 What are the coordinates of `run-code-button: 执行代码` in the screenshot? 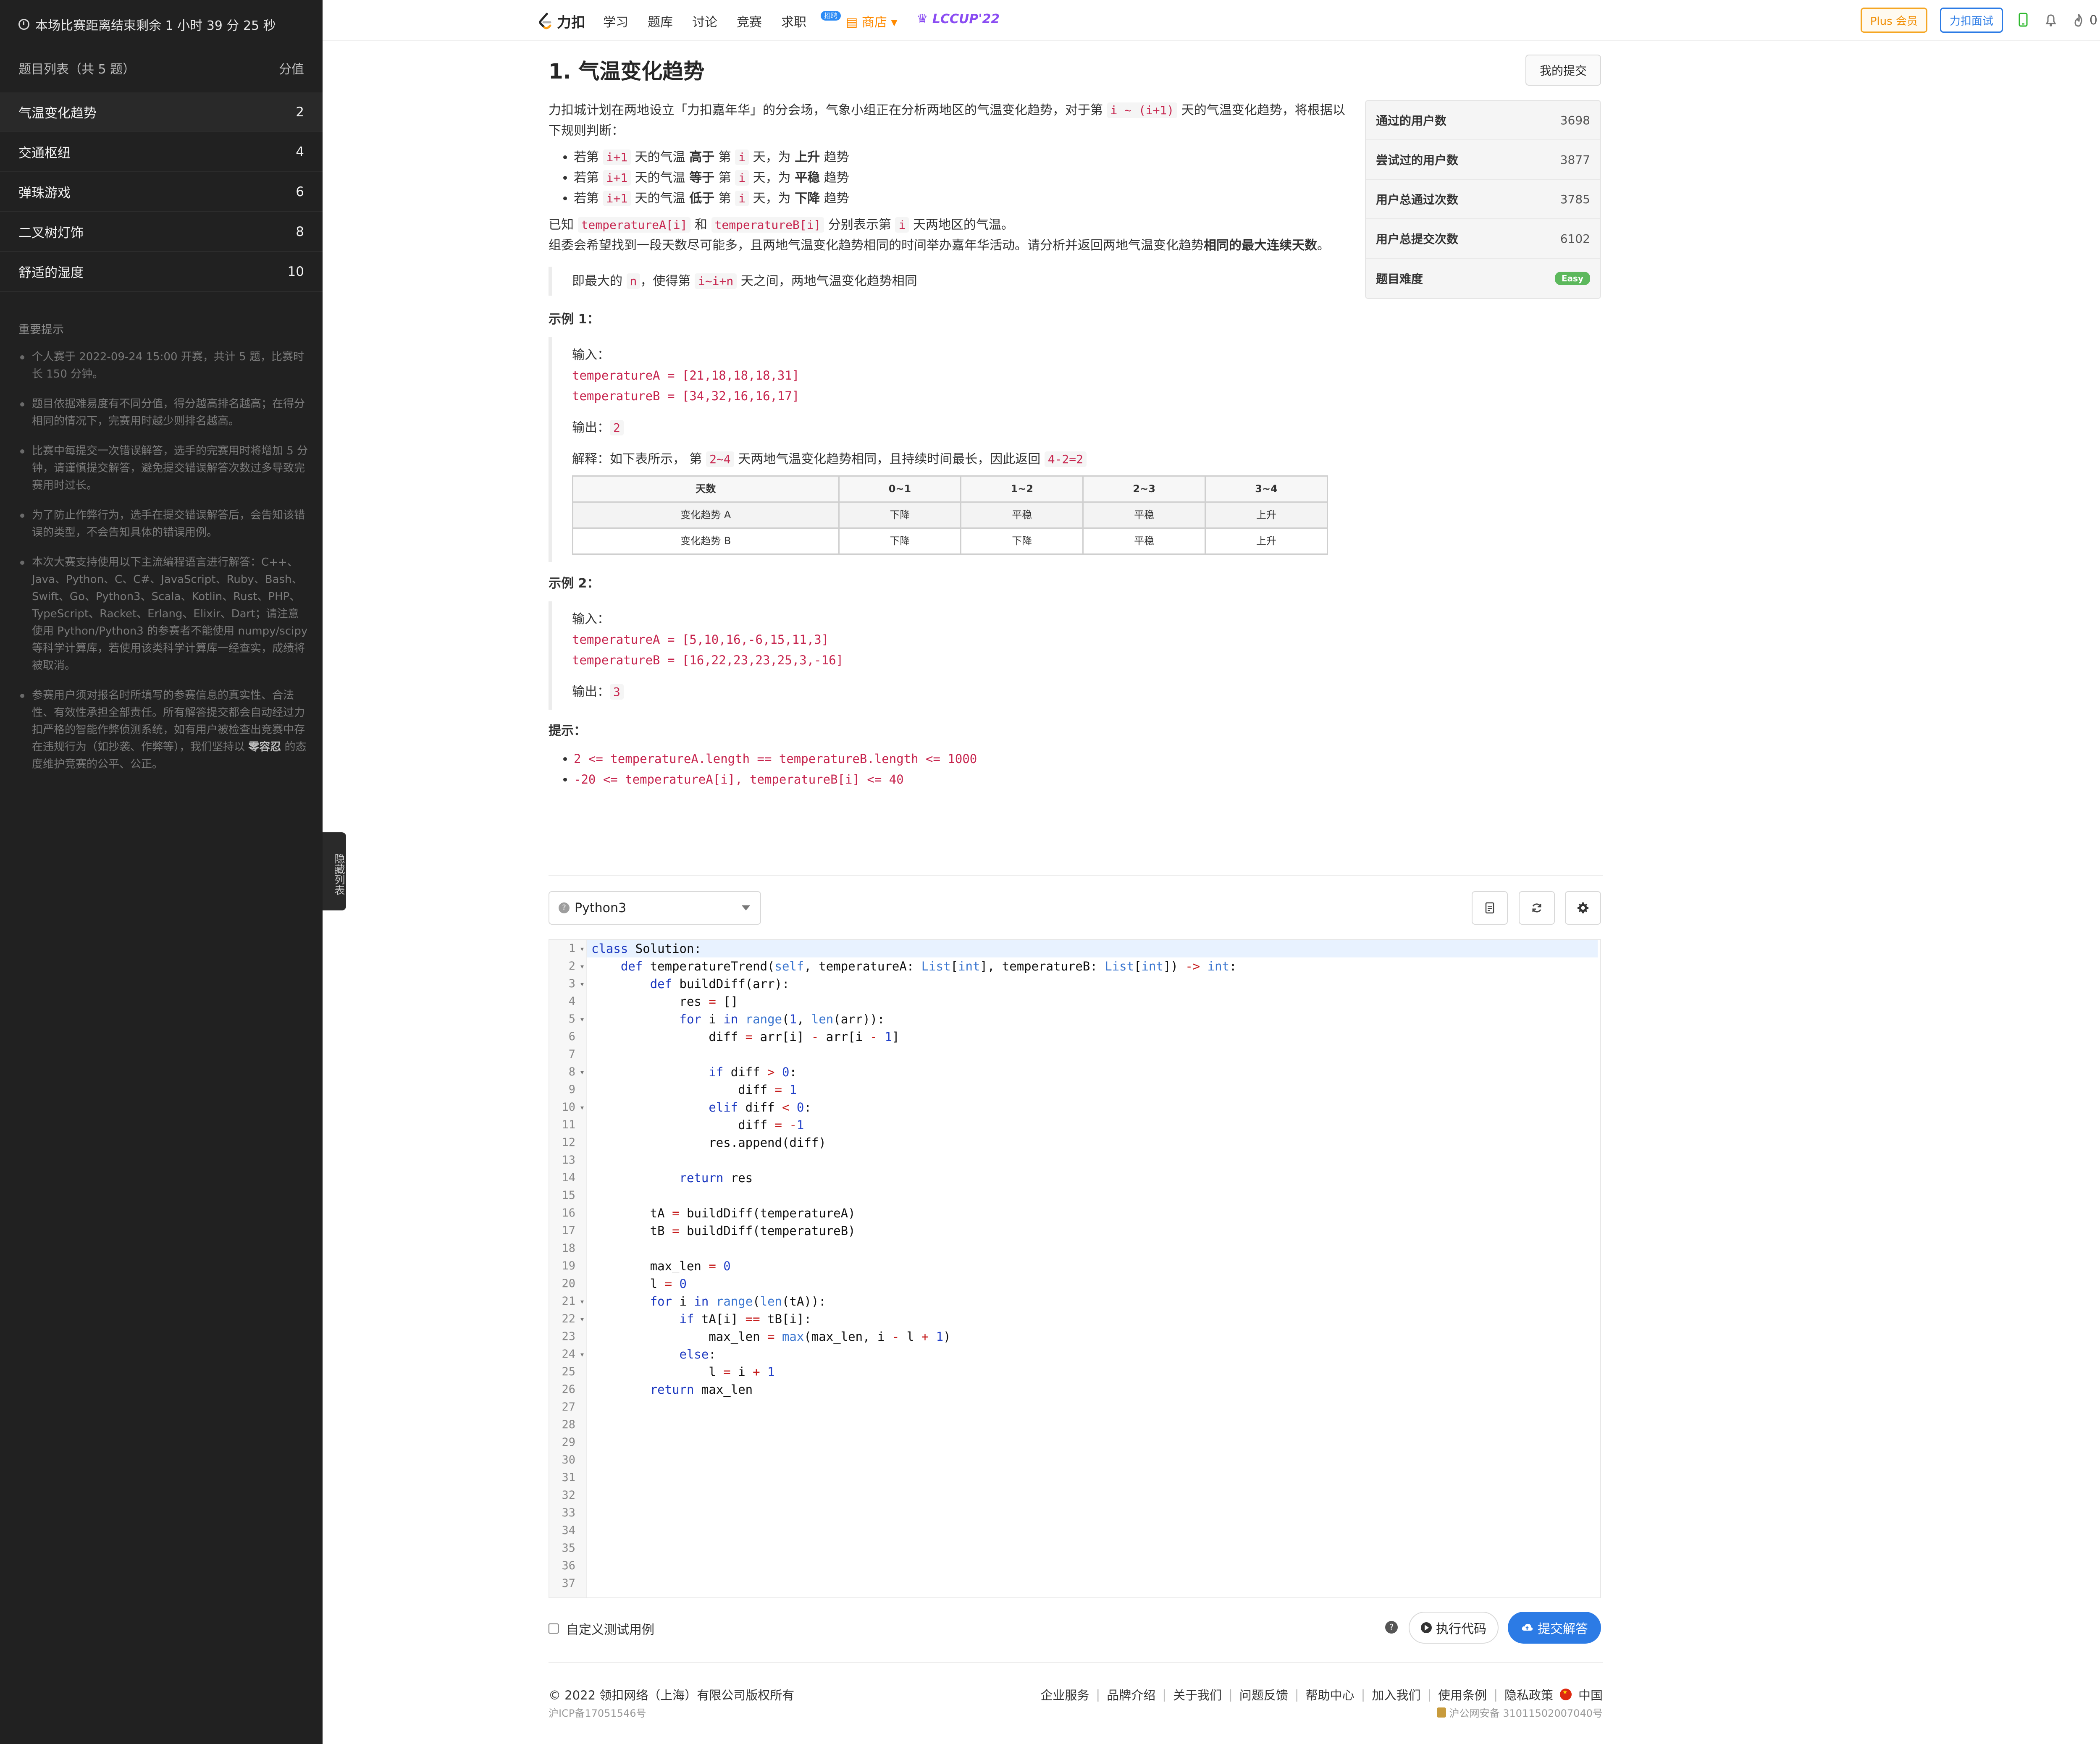 It's located at (1454, 1628).